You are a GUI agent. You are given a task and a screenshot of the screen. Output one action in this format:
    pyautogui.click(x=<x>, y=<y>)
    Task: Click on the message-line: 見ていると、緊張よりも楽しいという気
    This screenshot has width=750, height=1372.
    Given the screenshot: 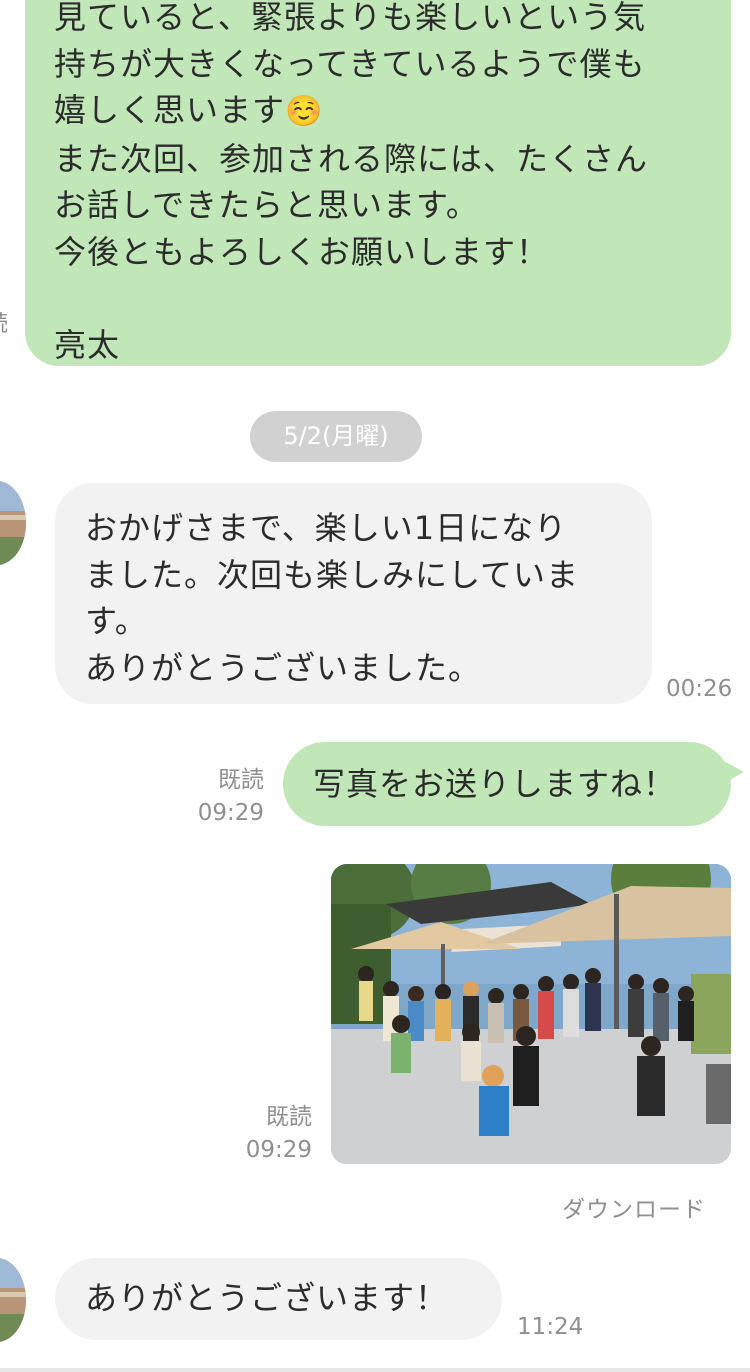 What is the action you would take?
    pyautogui.click(x=350, y=18)
    